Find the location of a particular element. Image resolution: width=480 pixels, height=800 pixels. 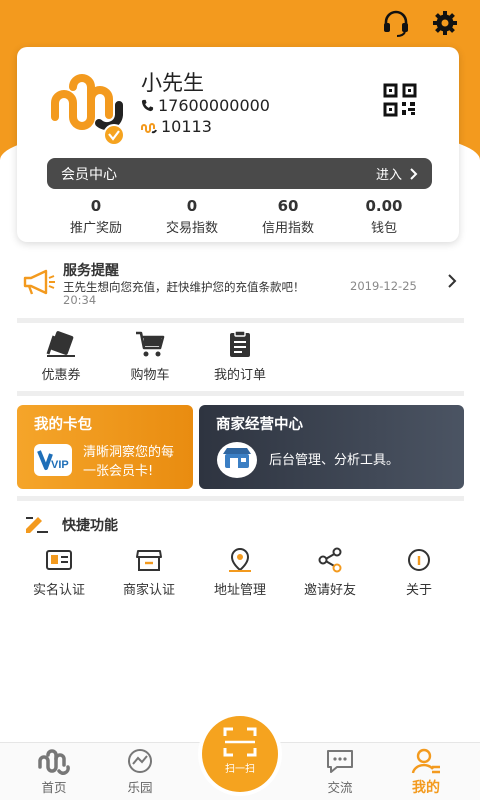

card-wallet-panel: 我的卡包 VIP 清晰洞察您的每 一张会员卡! is located at coordinates (105, 447).